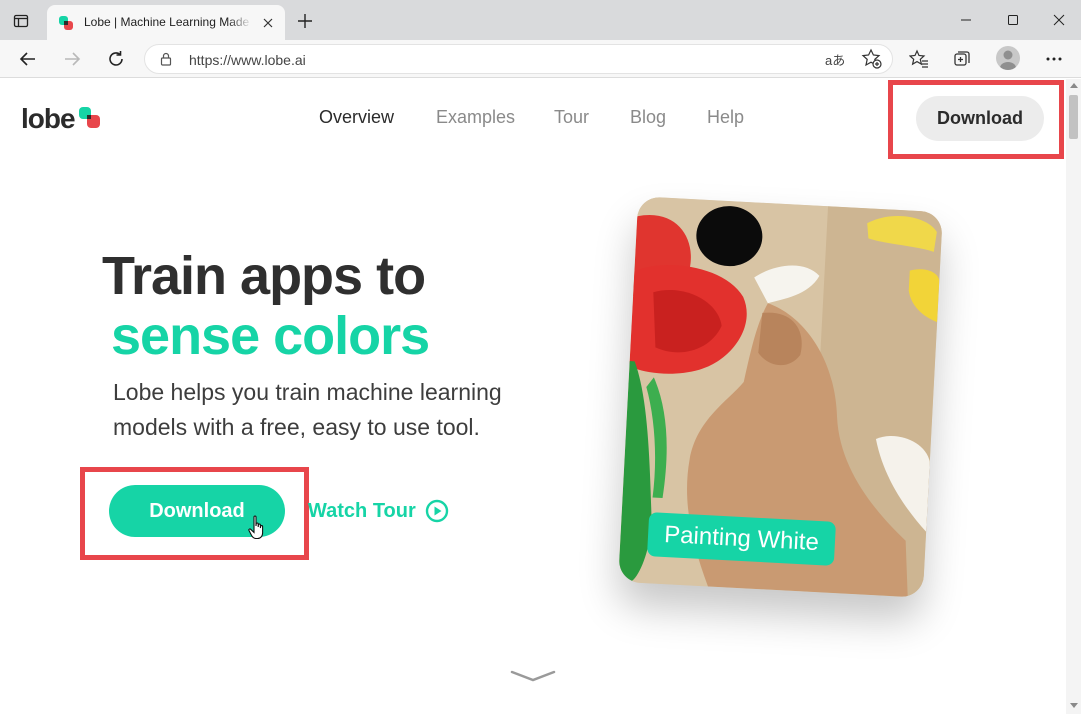  I want to click on tab-title: Lobe | Machine Learning Made Easy, so click(168, 22).